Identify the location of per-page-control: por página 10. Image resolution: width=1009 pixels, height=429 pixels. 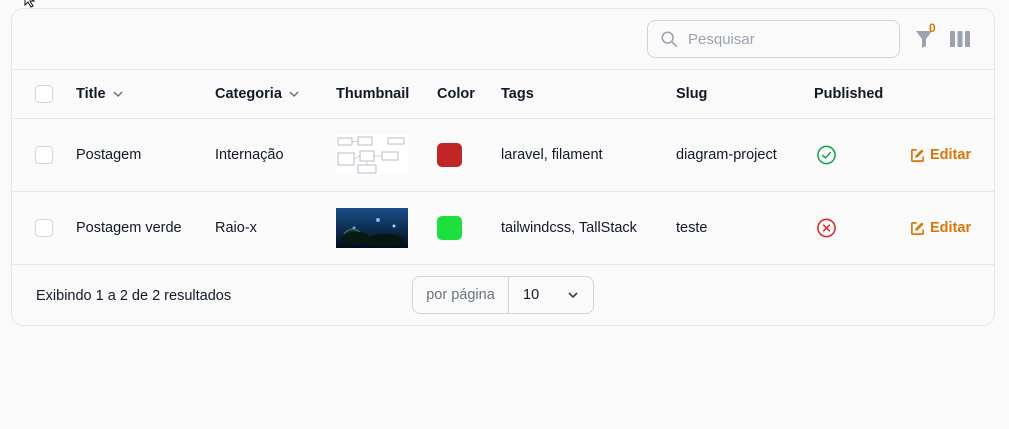
(503, 295).